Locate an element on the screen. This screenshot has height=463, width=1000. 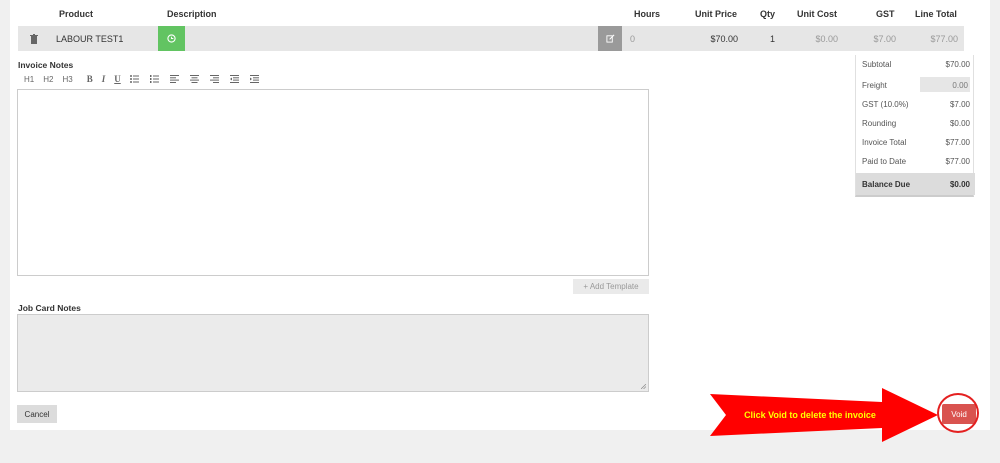
gst-value: $7.00 is located at coordinates (884, 39).